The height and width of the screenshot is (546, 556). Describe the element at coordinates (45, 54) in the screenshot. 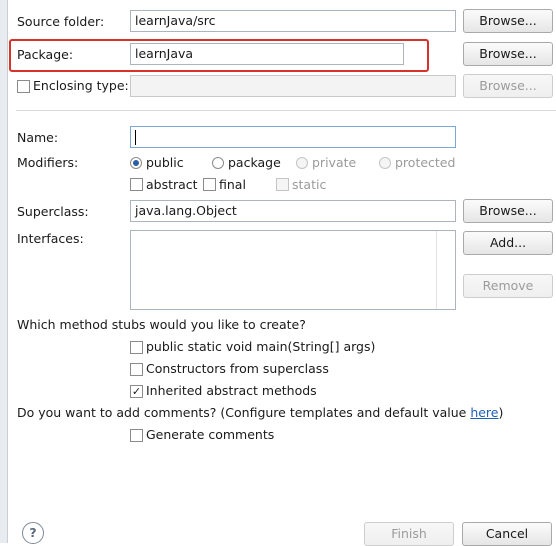

I see `package-label: Package:` at that location.